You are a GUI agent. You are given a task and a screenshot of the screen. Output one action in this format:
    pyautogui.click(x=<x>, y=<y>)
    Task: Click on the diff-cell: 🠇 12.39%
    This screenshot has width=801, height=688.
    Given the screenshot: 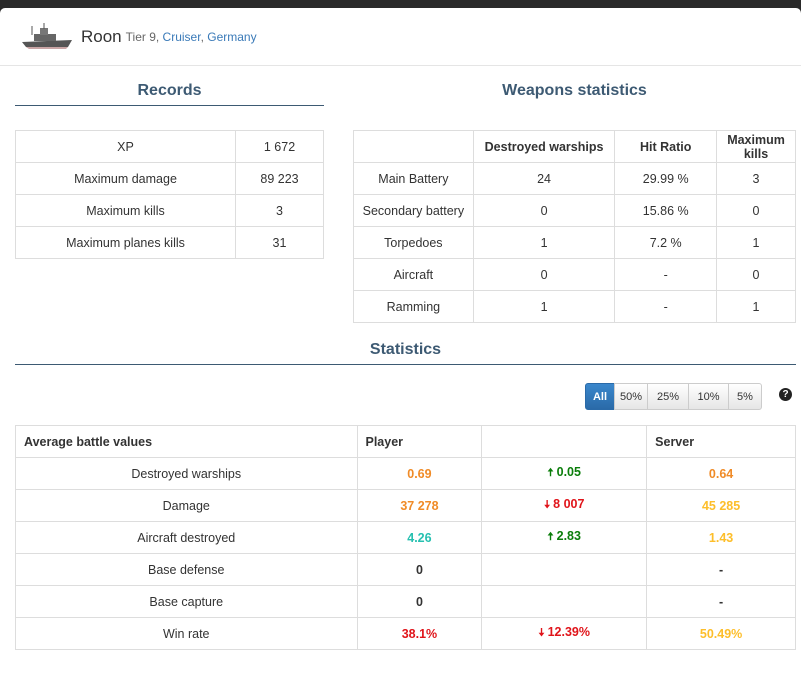 What is the action you would take?
    pyautogui.click(x=564, y=633)
    